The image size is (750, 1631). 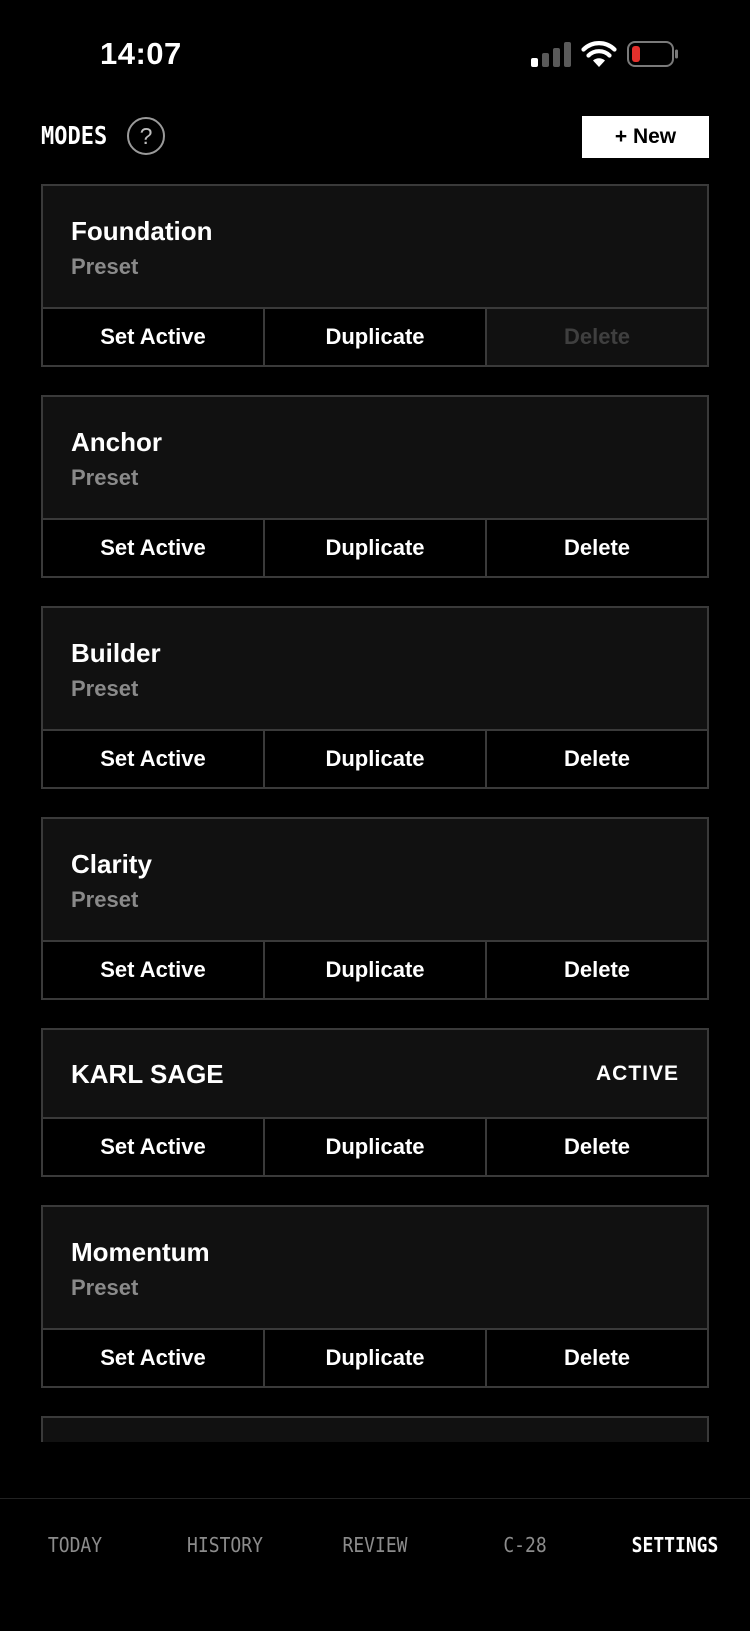 I want to click on tab-today: TODAY, so click(x=75, y=1565).